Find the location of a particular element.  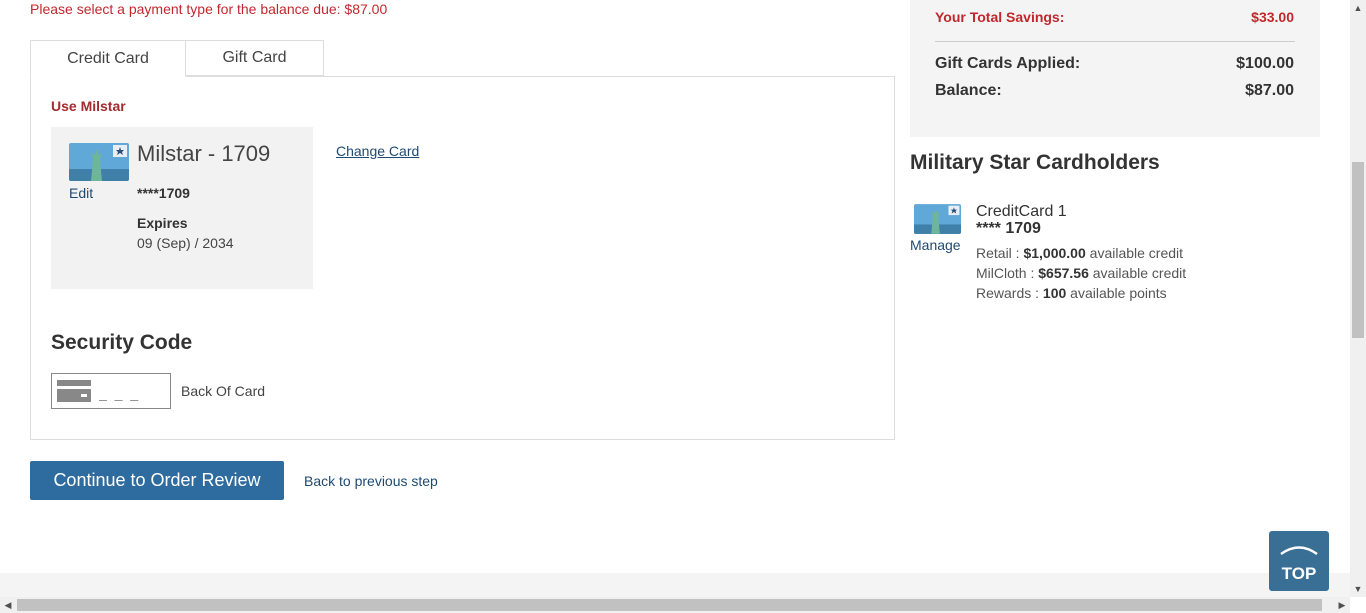

scroll-left-arrow-icon: ◀ is located at coordinates (8, 605).